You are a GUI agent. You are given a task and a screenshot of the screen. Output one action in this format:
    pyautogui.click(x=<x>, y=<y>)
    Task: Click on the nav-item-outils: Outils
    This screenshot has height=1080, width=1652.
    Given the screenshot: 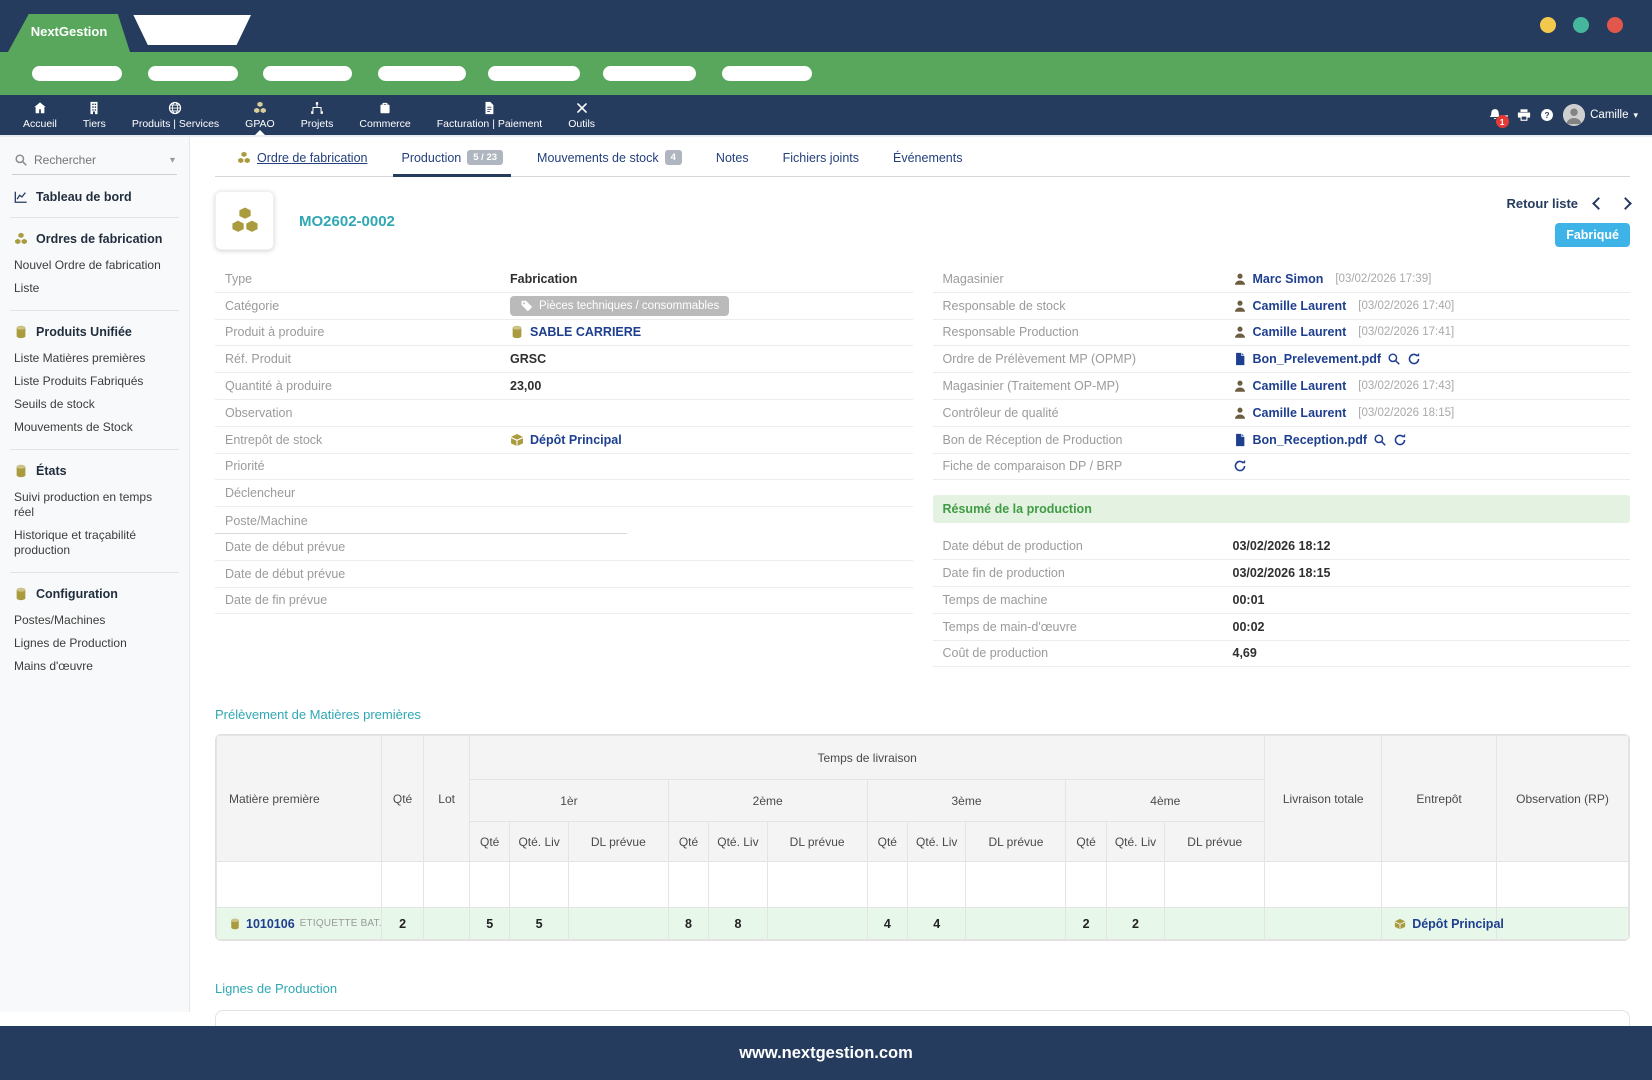 What is the action you would take?
    pyautogui.click(x=581, y=115)
    